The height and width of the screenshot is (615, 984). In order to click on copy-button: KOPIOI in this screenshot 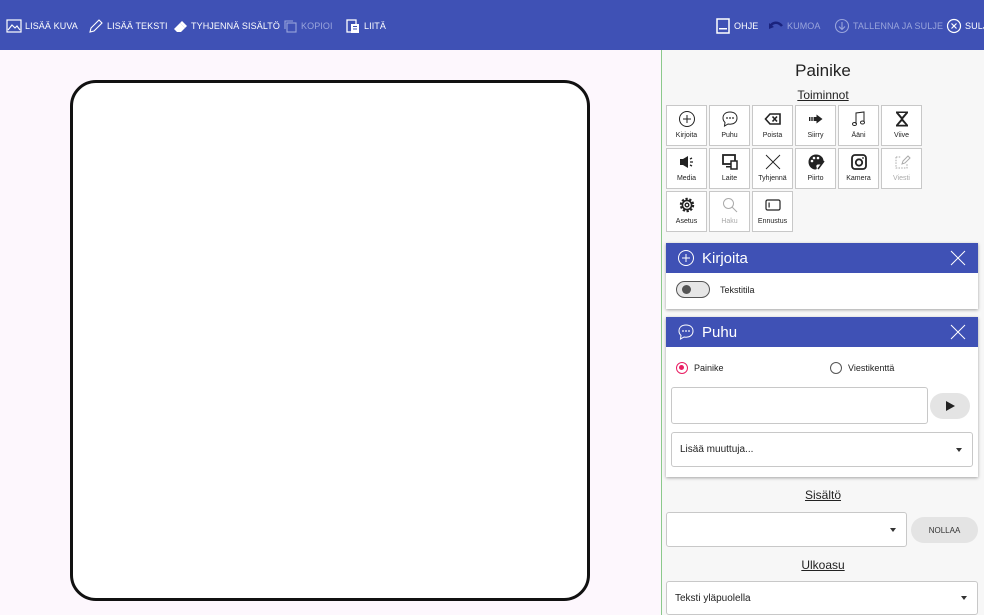, I will do `click(307, 26)`.